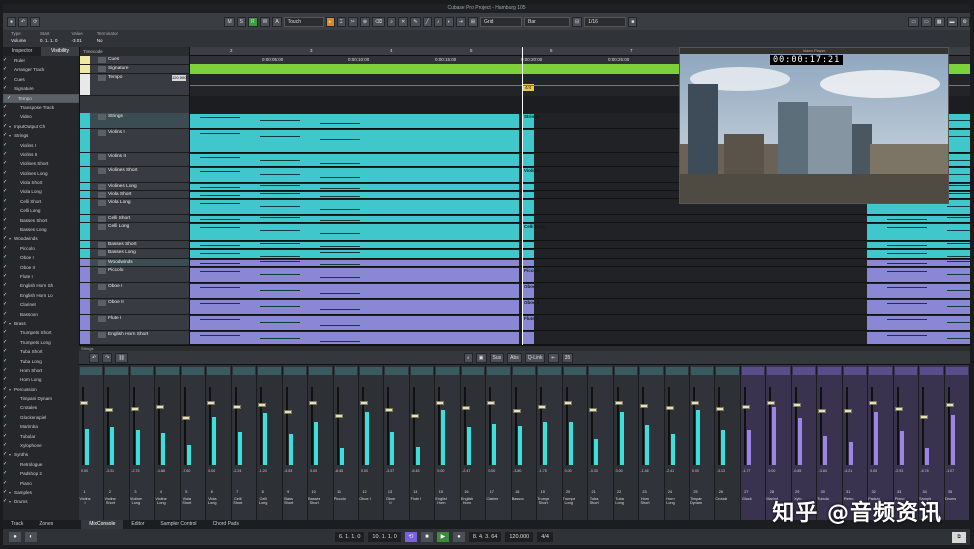  Describe the element at coordinates (720, 471) in the screenshot. I see `fader-value: -3.13` at that location.